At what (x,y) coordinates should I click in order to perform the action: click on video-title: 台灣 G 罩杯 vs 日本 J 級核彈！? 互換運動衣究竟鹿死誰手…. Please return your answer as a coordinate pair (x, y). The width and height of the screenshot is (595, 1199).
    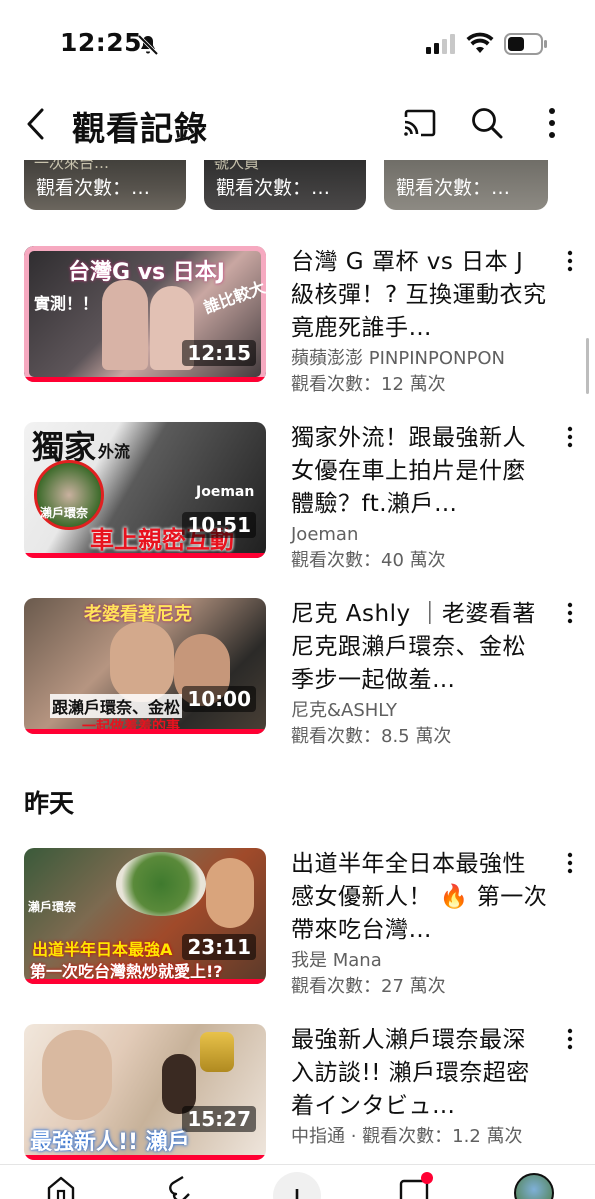
    Looking at the image, I should click on (420, 295).